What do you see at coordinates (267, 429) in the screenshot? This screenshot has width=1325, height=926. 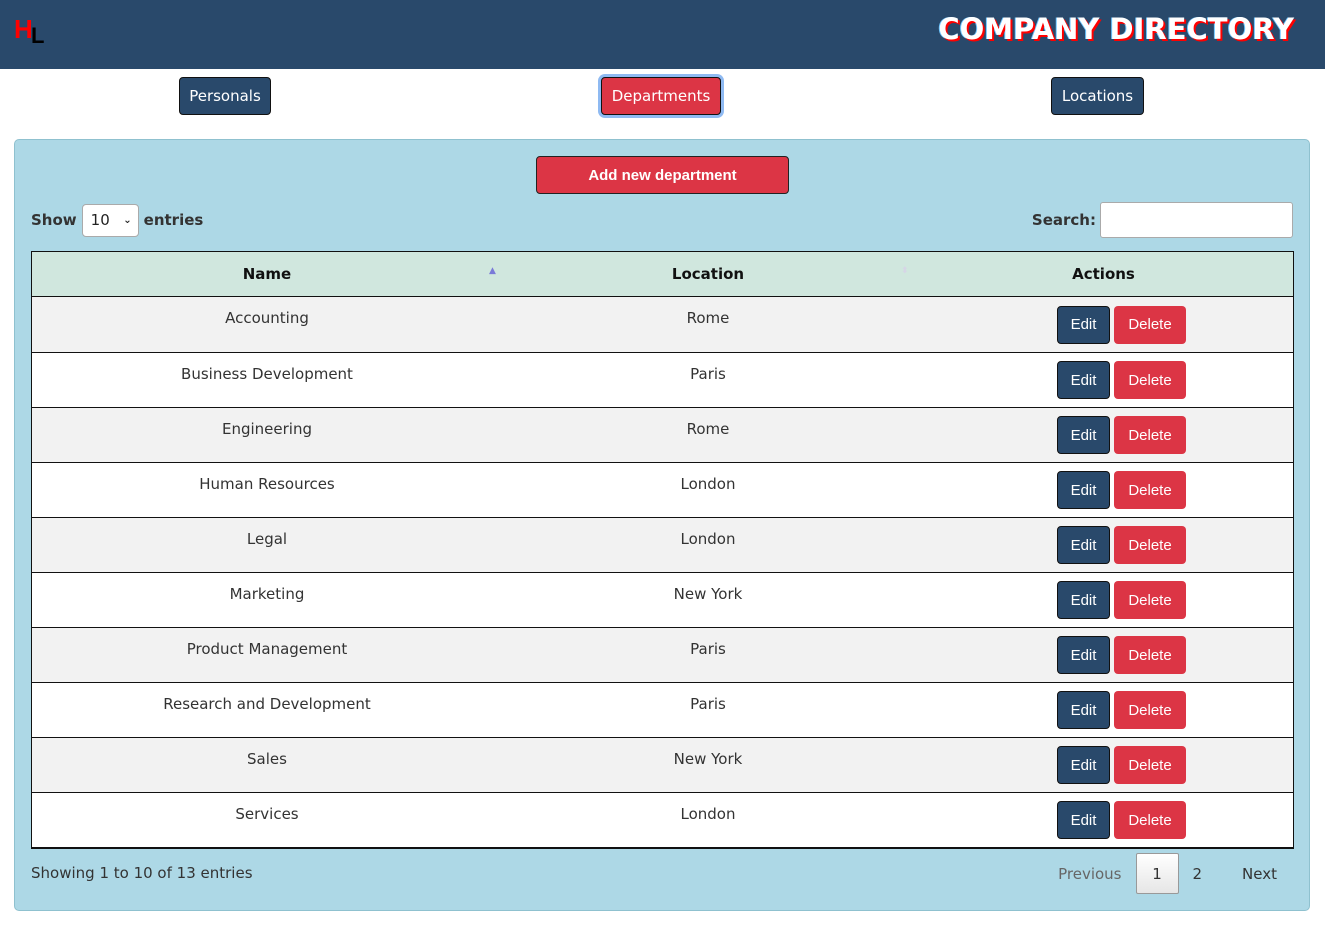 I see `department-name: Engineering` at bounding box center [267, 429].